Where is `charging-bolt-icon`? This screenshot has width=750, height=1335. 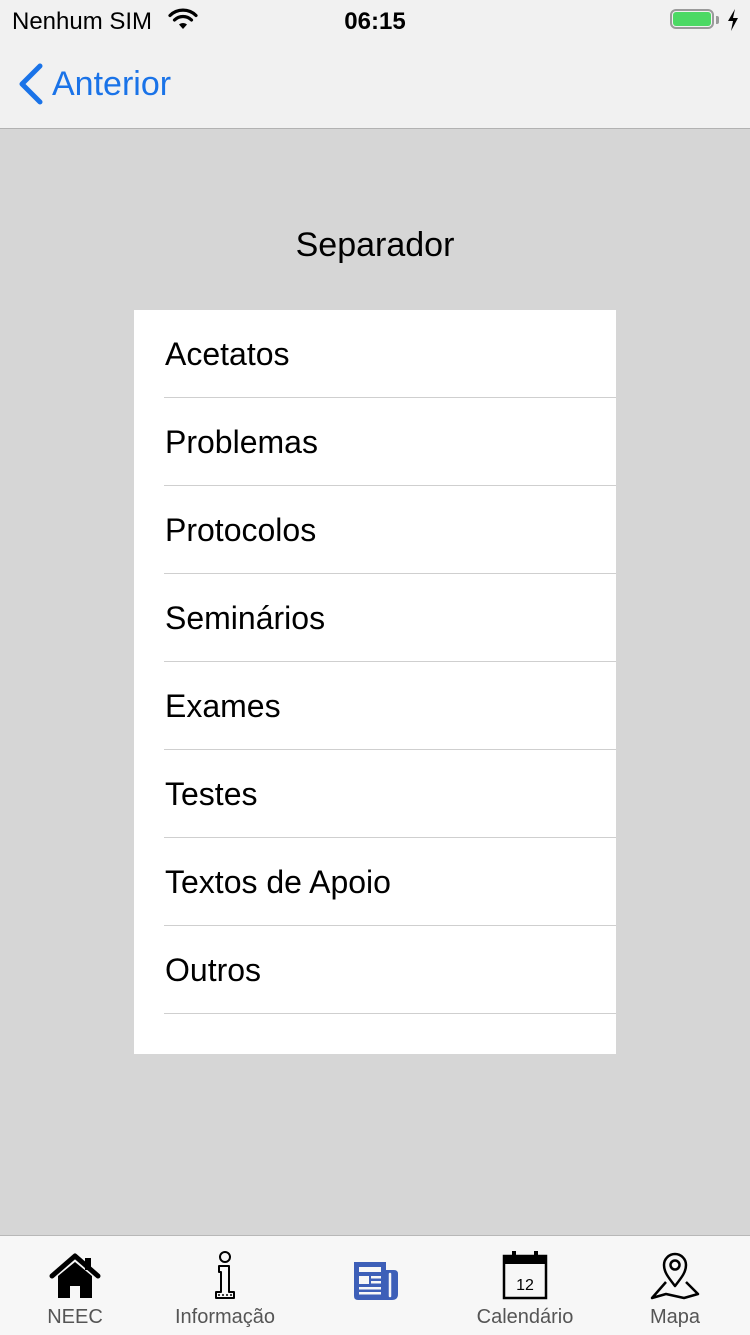
charging-bolt-icon is located at coordinates (733, 20).